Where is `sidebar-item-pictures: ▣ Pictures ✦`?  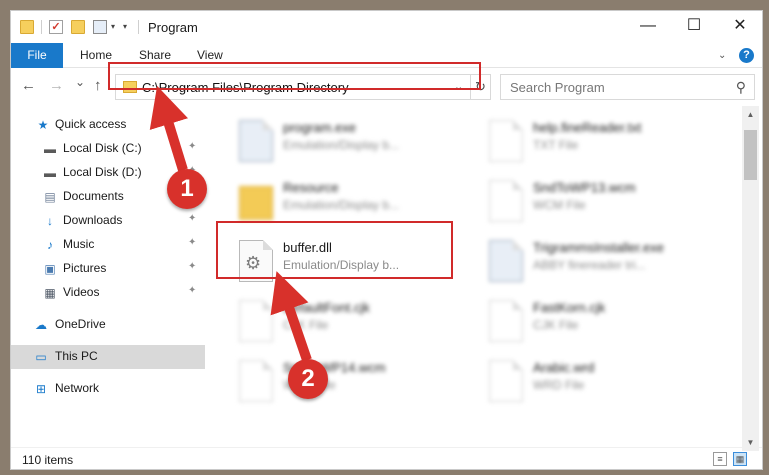
sidebar-item-pictures: ▣ Pictures ✦ is located at coordinates (108, 269).